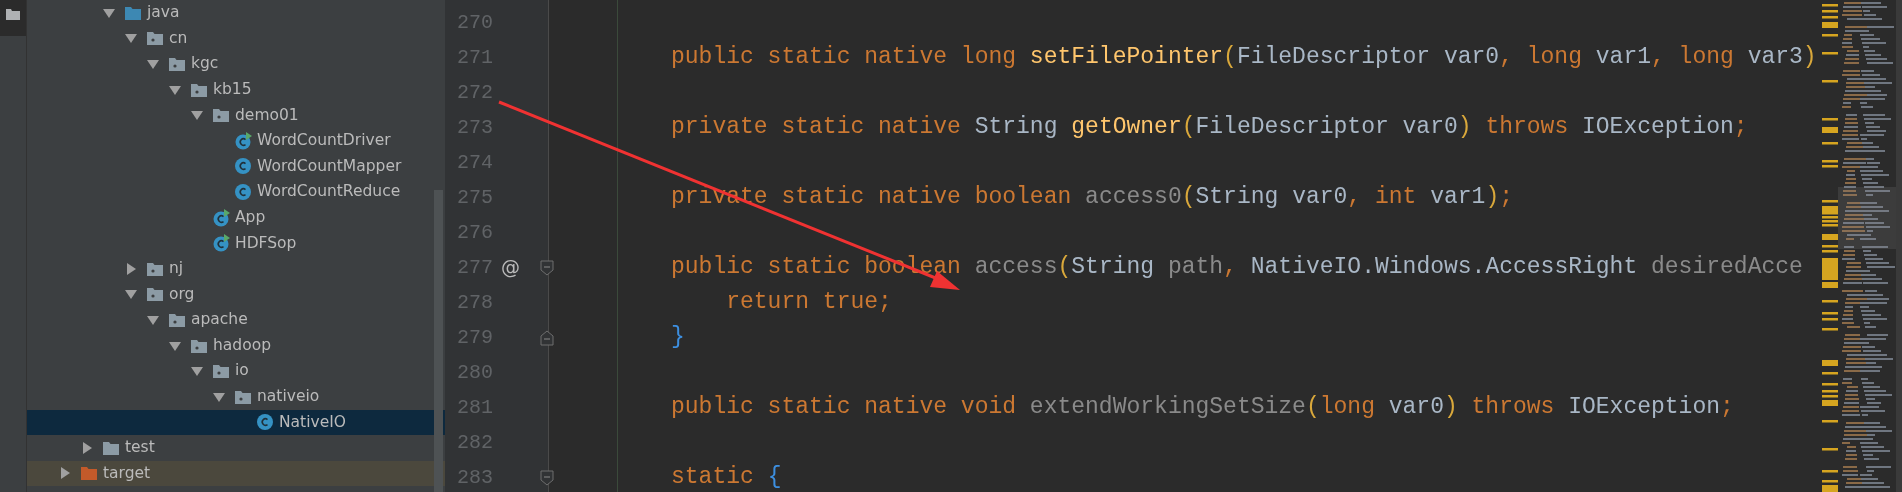  What do you see at coordinates (236, 268) in the screenshot?
I see `tree-item: nj` at bounding box center [236, 268].